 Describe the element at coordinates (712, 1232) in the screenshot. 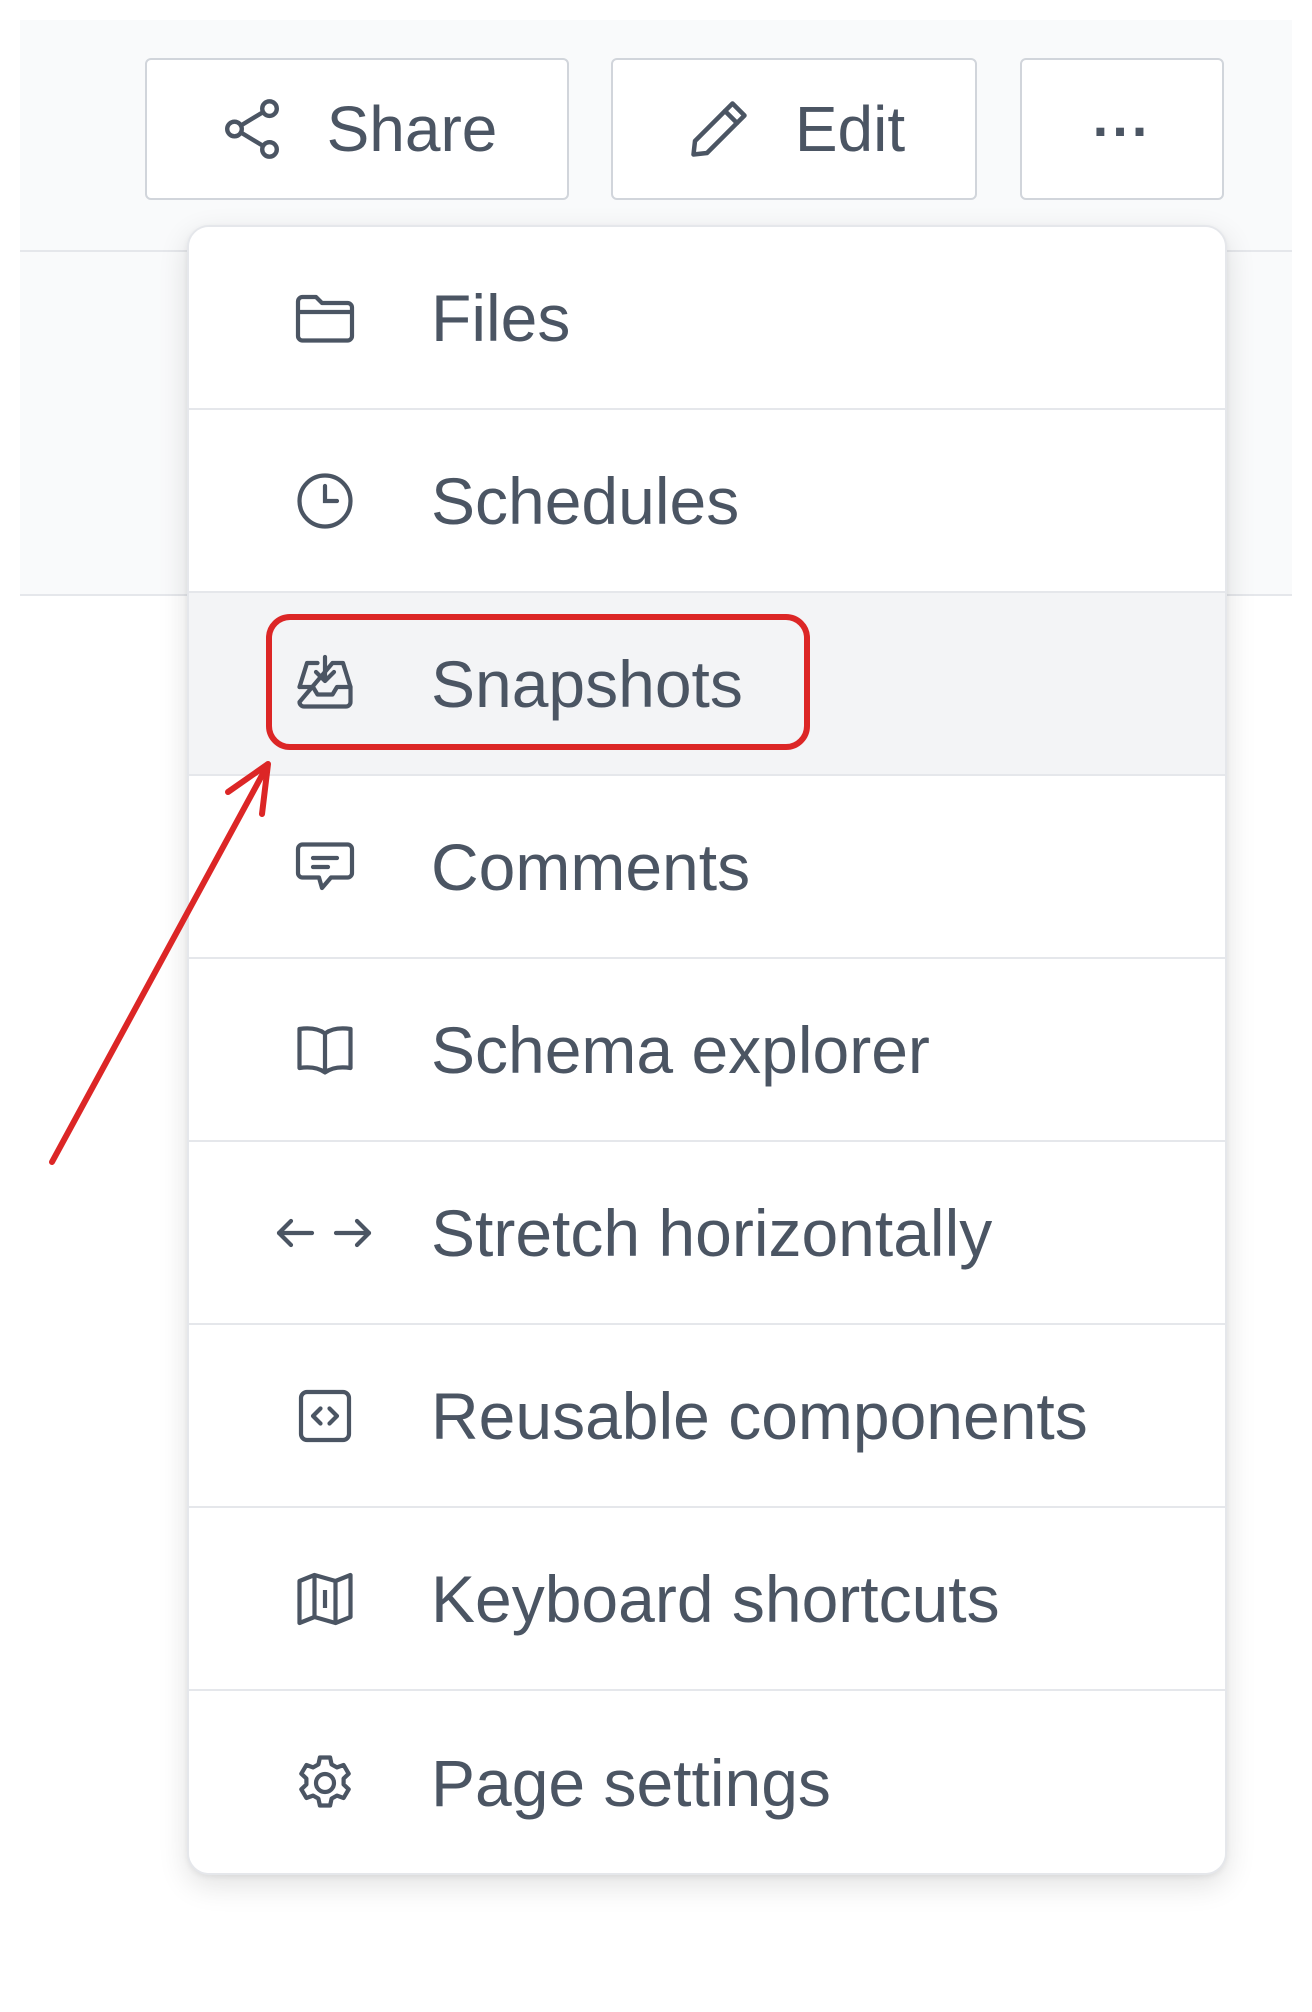

I see `menu-item-label: Stretch horizontally` at that location.